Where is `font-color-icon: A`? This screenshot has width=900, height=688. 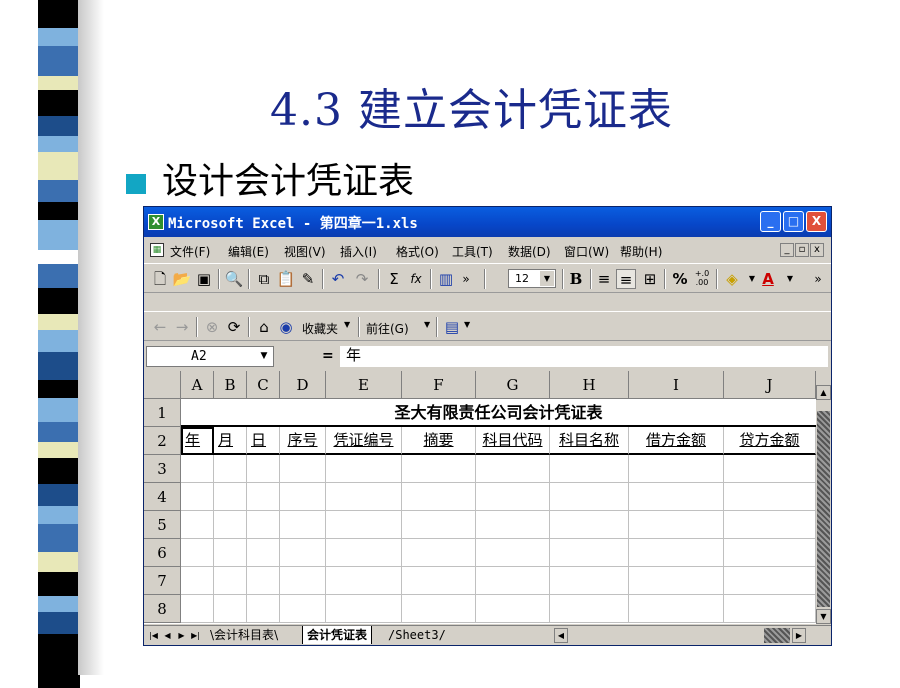 font-color-icon: A is located at coordinates (768, 279).